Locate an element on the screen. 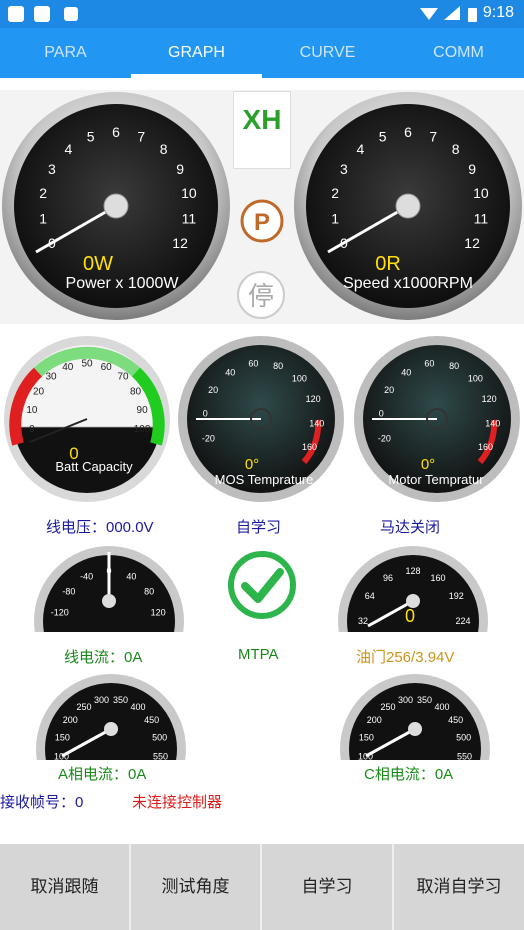 The width and height of the screenshot is (524, 930). mos-tick-label: -20 is located at coordinates (208, 438).